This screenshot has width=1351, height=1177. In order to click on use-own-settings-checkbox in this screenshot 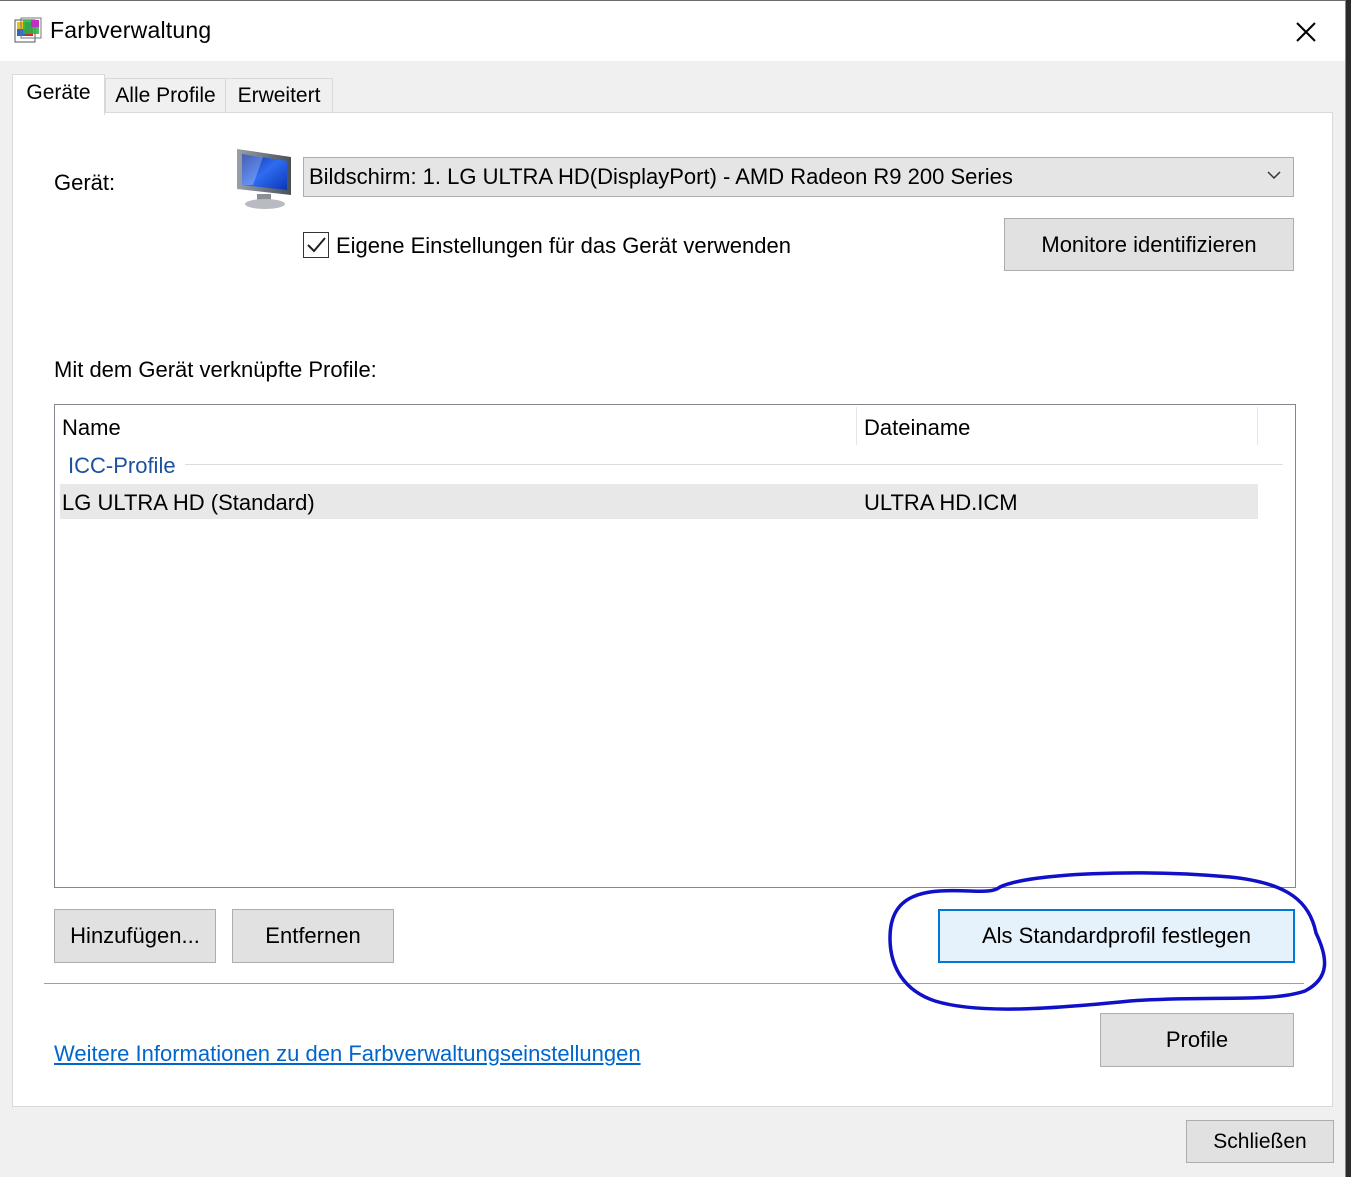, I will do `click(316, 245)`.